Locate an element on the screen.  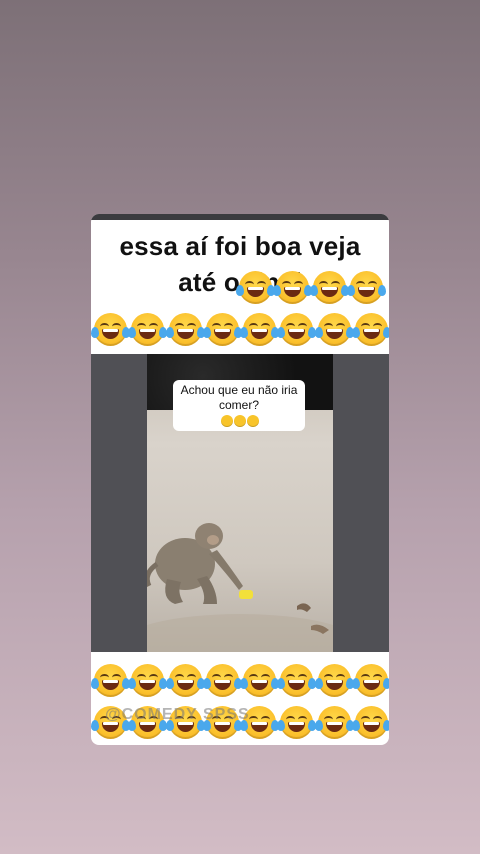
emoji-row-top is located at coordinates (240, 329).